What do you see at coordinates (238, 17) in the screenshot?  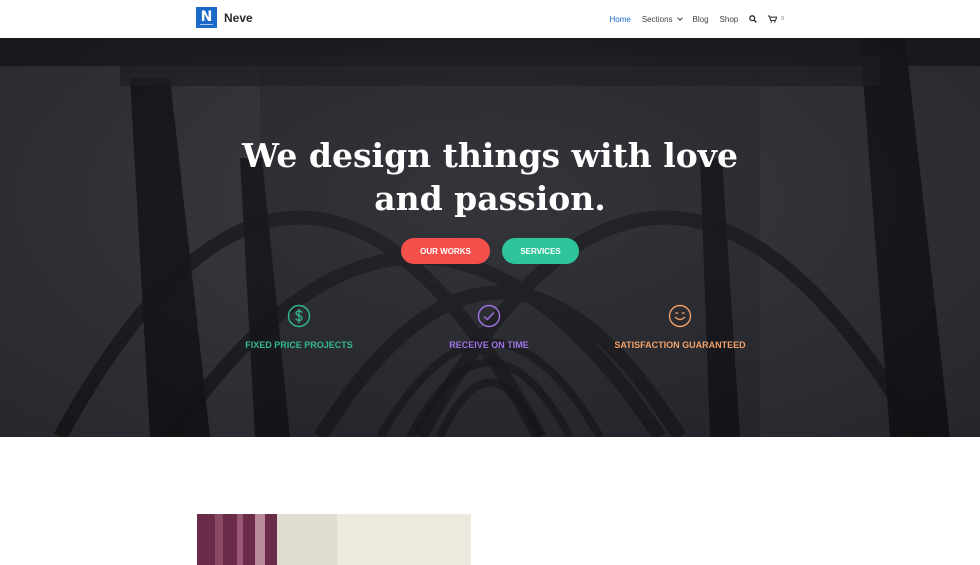 I see `site-name: Neve` at bounding box center [238, 17].